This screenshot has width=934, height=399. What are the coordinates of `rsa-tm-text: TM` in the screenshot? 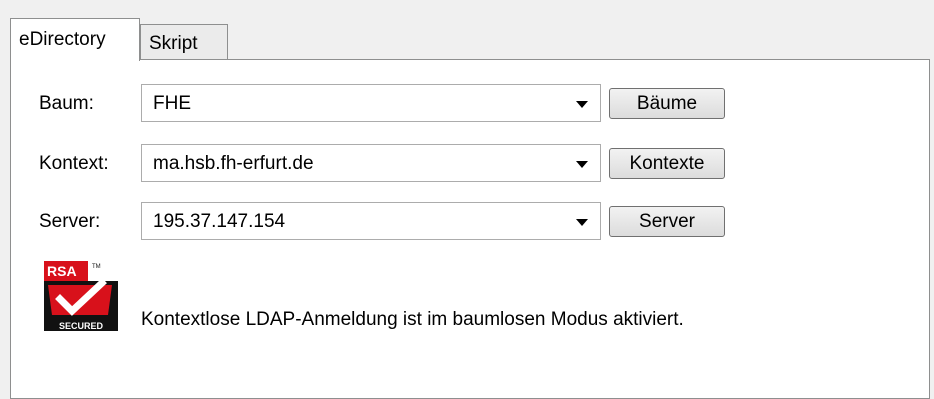 It's located at (96, 267).